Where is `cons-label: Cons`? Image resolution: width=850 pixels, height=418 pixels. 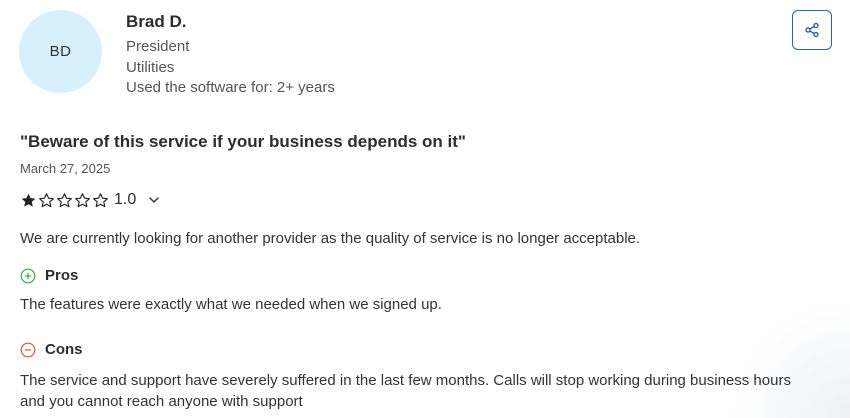 cons-label: Cons is located at coordinates (64, 349).